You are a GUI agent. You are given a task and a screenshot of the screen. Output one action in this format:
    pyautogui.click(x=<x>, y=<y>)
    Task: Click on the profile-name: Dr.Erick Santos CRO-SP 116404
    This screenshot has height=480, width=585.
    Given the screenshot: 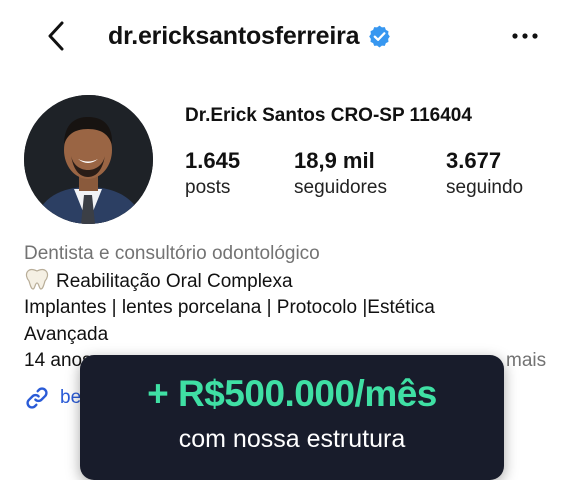 What is the action you would take?
    pyautogui.click(x=328, y=115)
    